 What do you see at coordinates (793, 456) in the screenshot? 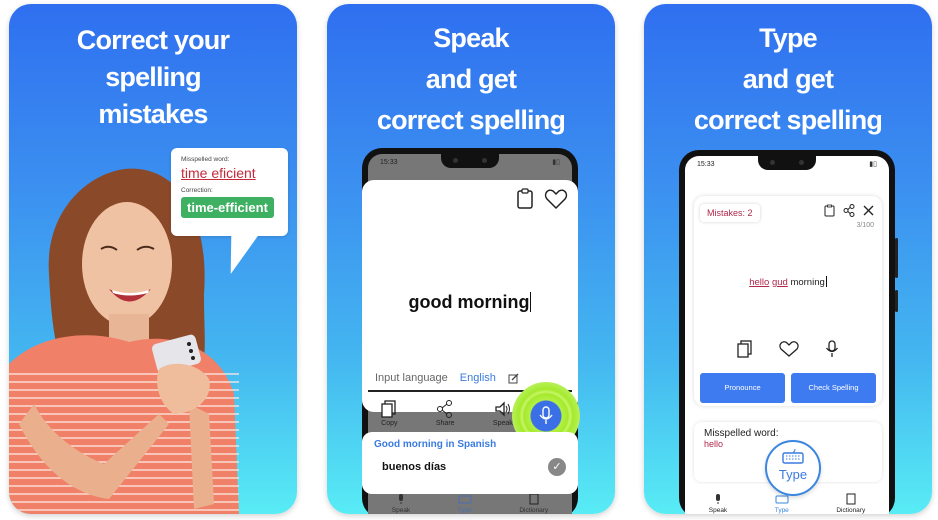
I see `keyboard-icon` at bounding box center [793, 456].